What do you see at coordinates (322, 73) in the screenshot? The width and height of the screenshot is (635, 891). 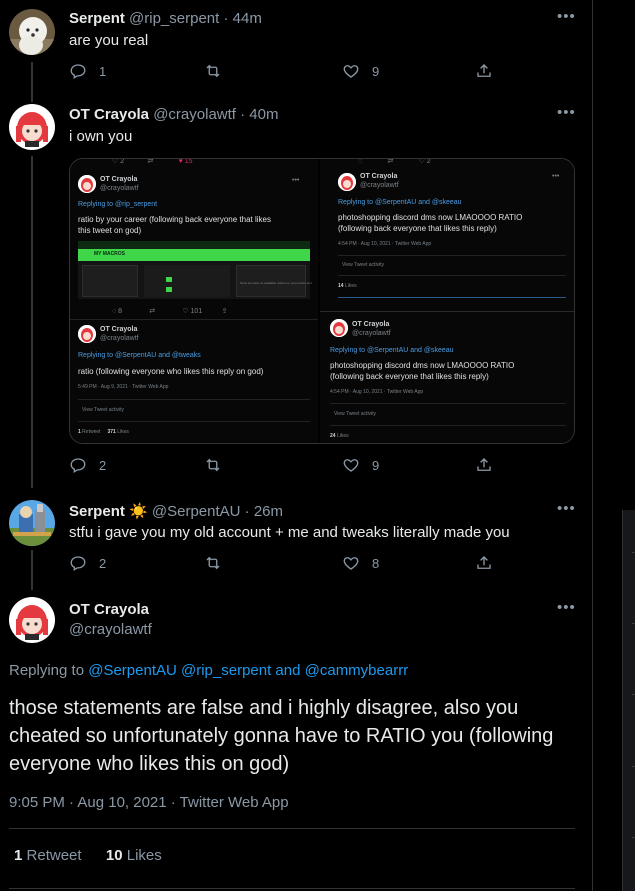 I see `tweet-actions: 1 9` at bounding box center [322, 73].